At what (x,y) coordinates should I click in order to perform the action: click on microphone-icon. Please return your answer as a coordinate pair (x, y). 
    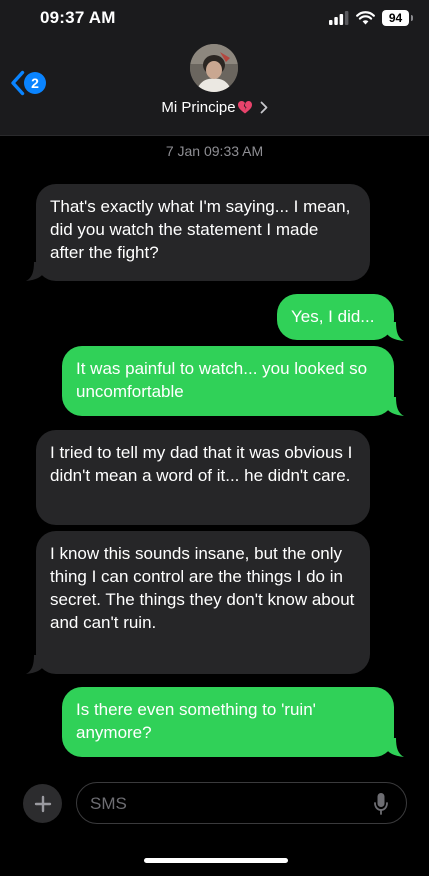
    Looking at the image, I should click on (381, 804).